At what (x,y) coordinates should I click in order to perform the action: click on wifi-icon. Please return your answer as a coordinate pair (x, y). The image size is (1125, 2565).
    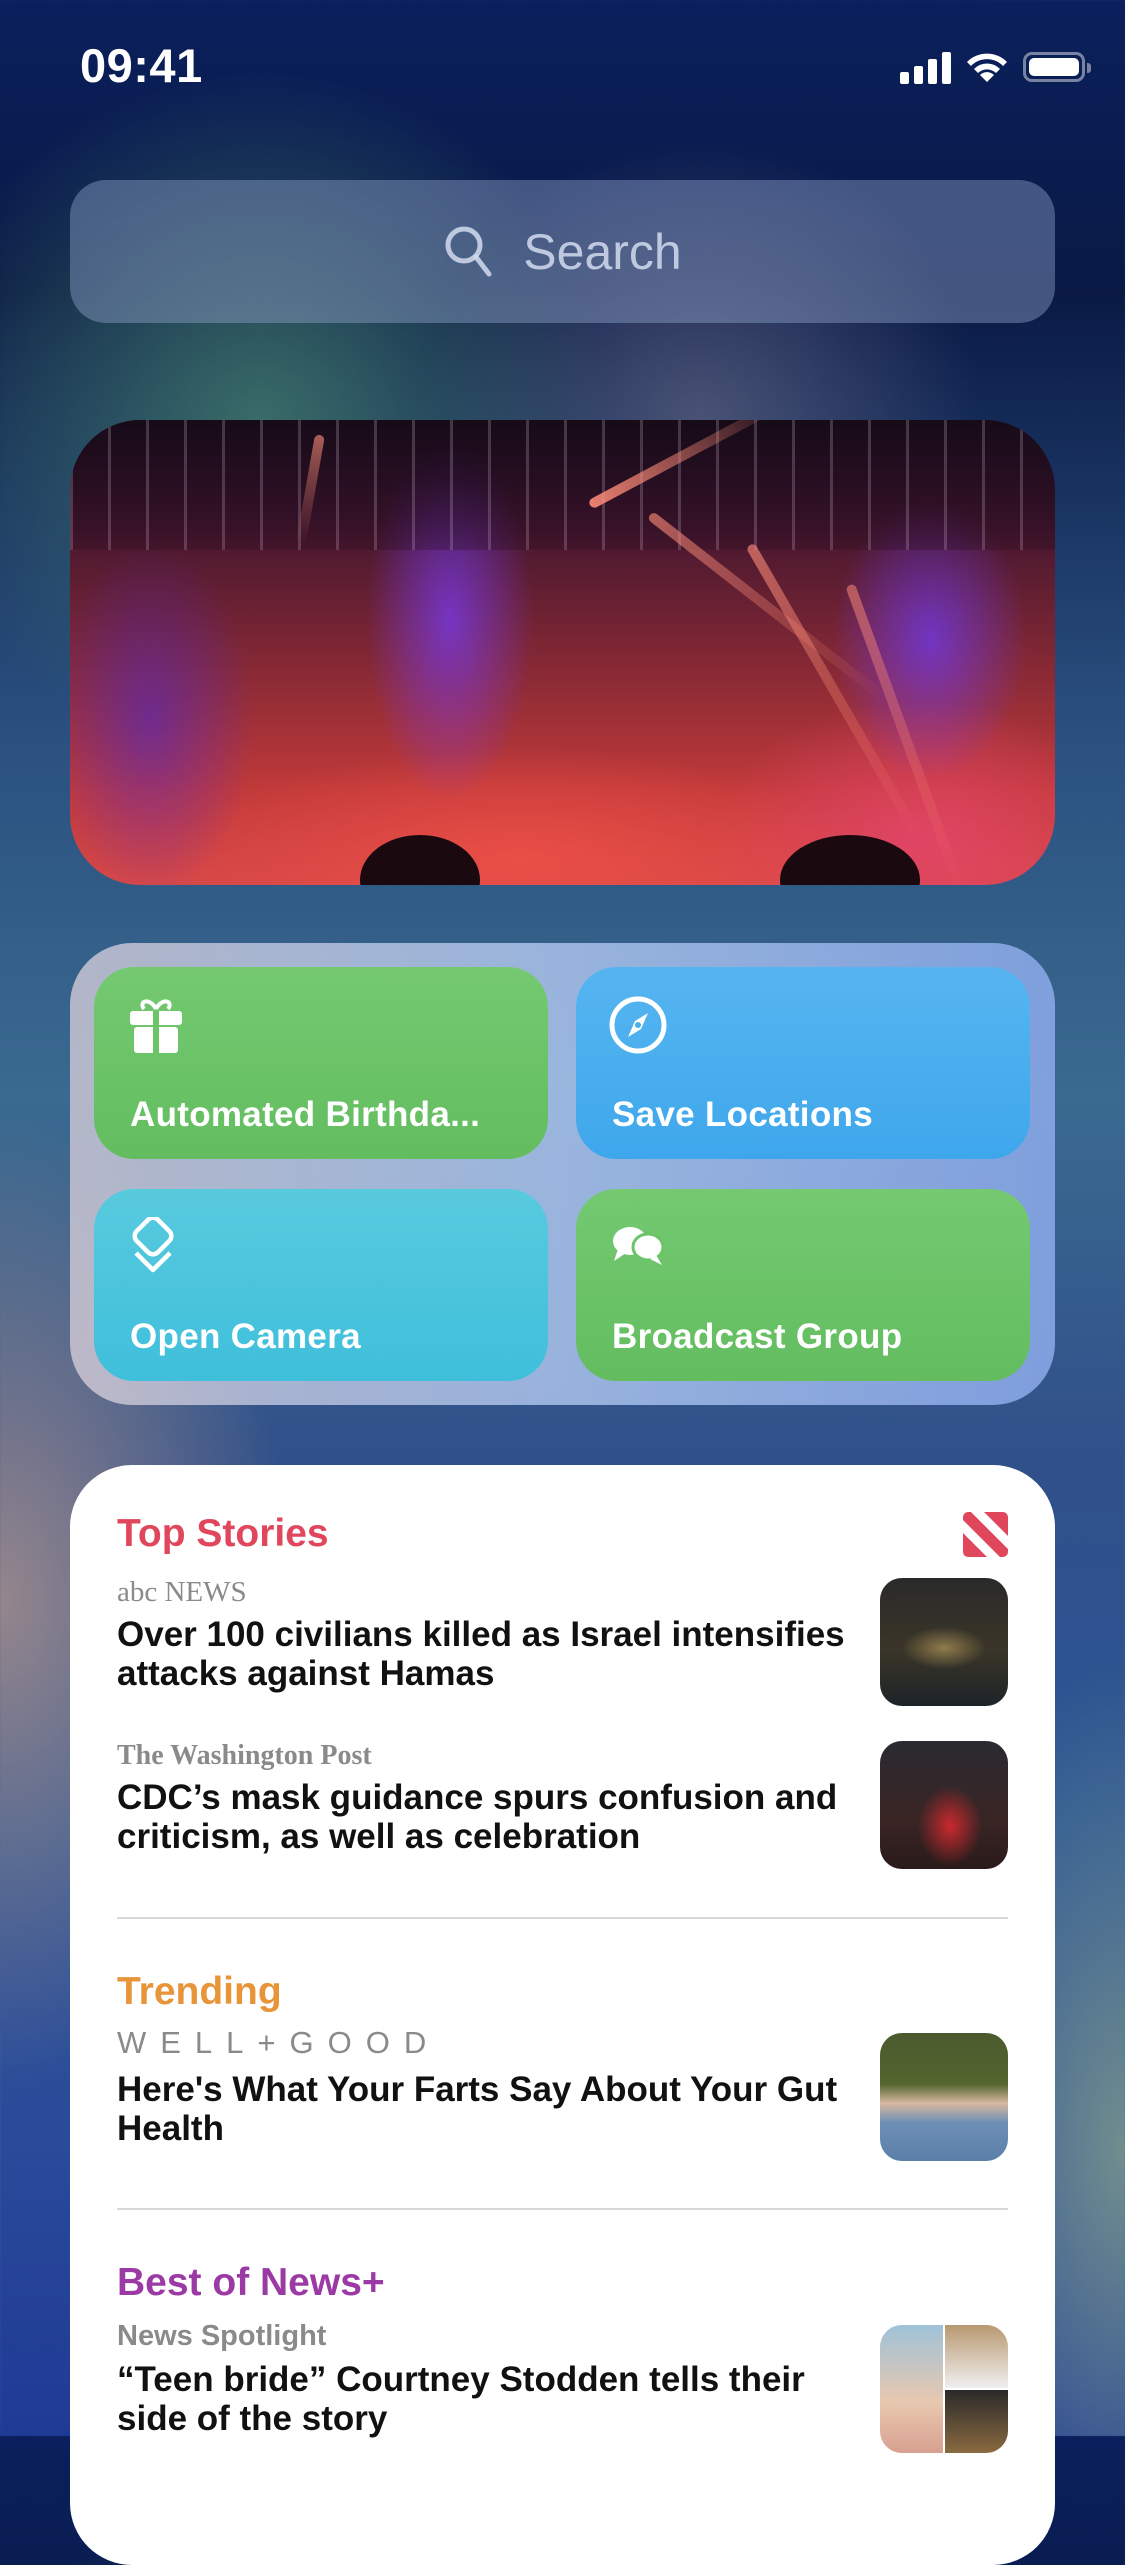
    Looking at the image, I should click on (987, 67).